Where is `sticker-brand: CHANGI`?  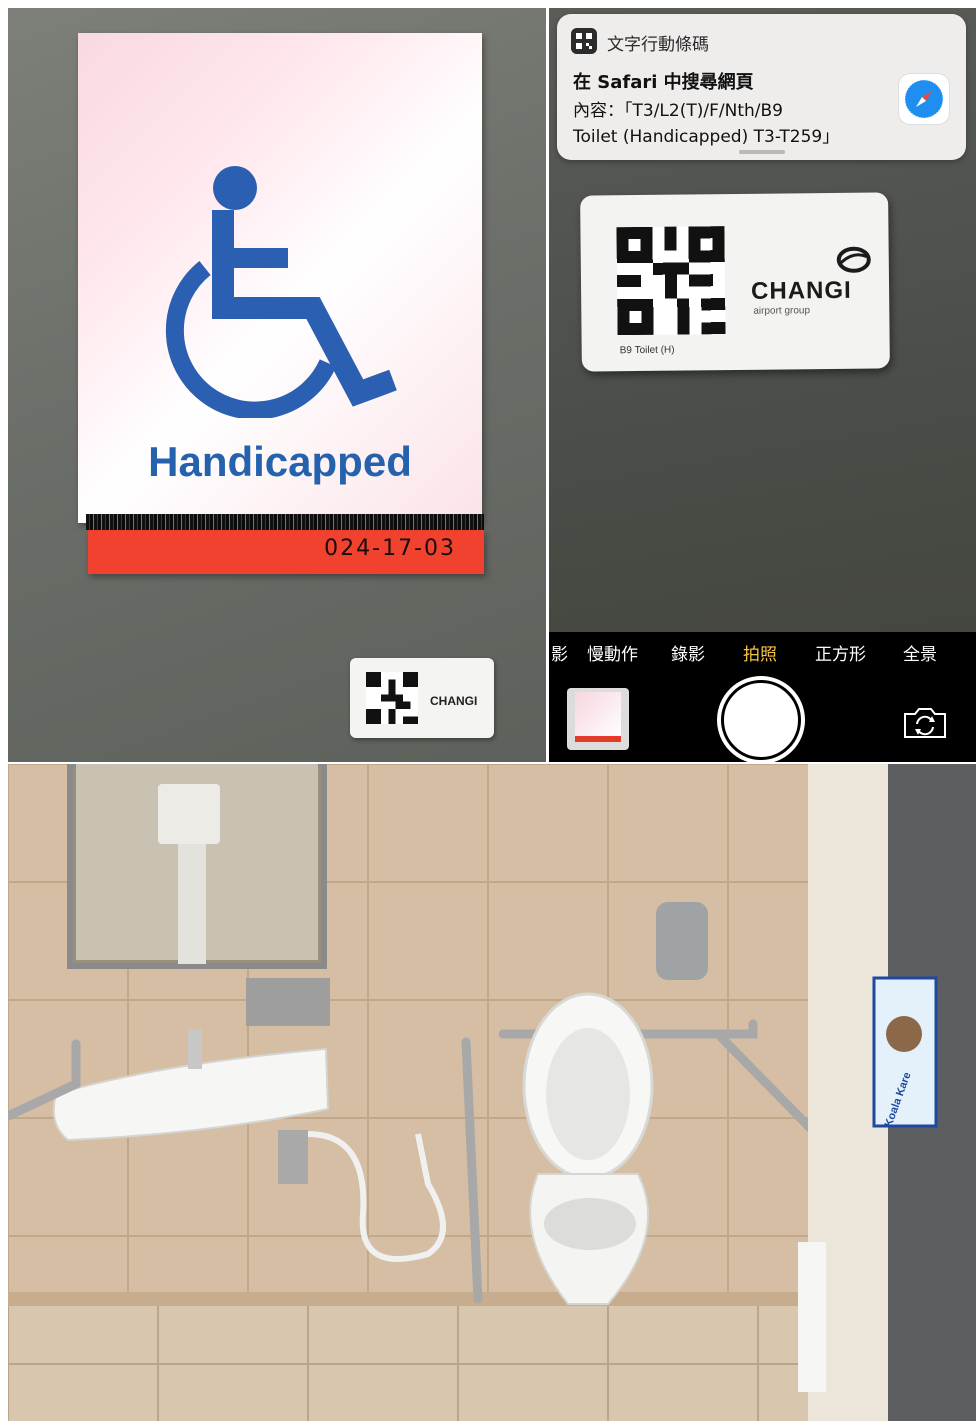 sticker-brand: CHANGI is located at coordinates (454, 701).